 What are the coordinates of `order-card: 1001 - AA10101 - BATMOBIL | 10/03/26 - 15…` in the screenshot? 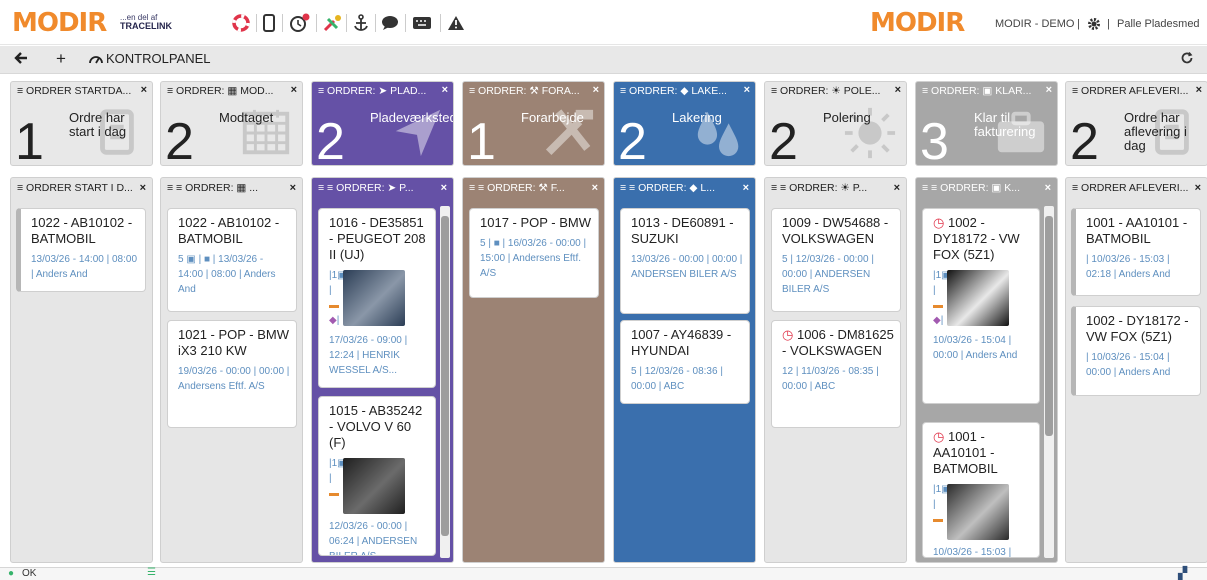 It's located at (1136, 252).